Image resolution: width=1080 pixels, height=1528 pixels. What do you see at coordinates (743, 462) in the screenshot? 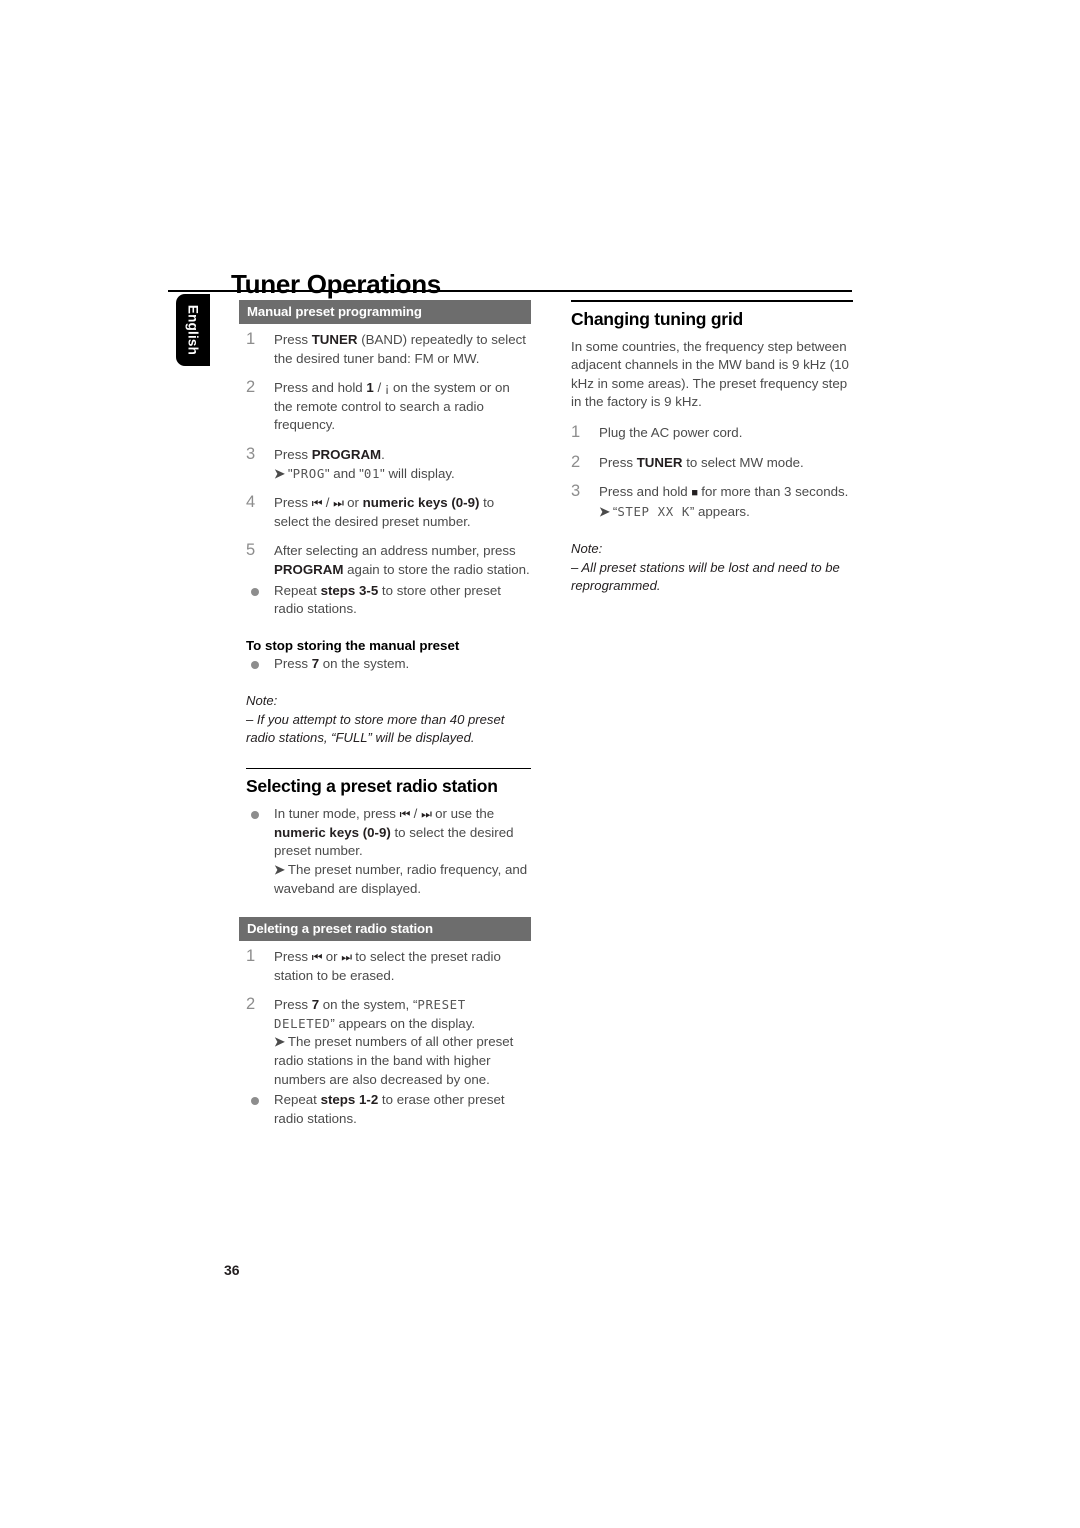
I see `plain-text: to select MW mode.` at bounding box center [743, 462].